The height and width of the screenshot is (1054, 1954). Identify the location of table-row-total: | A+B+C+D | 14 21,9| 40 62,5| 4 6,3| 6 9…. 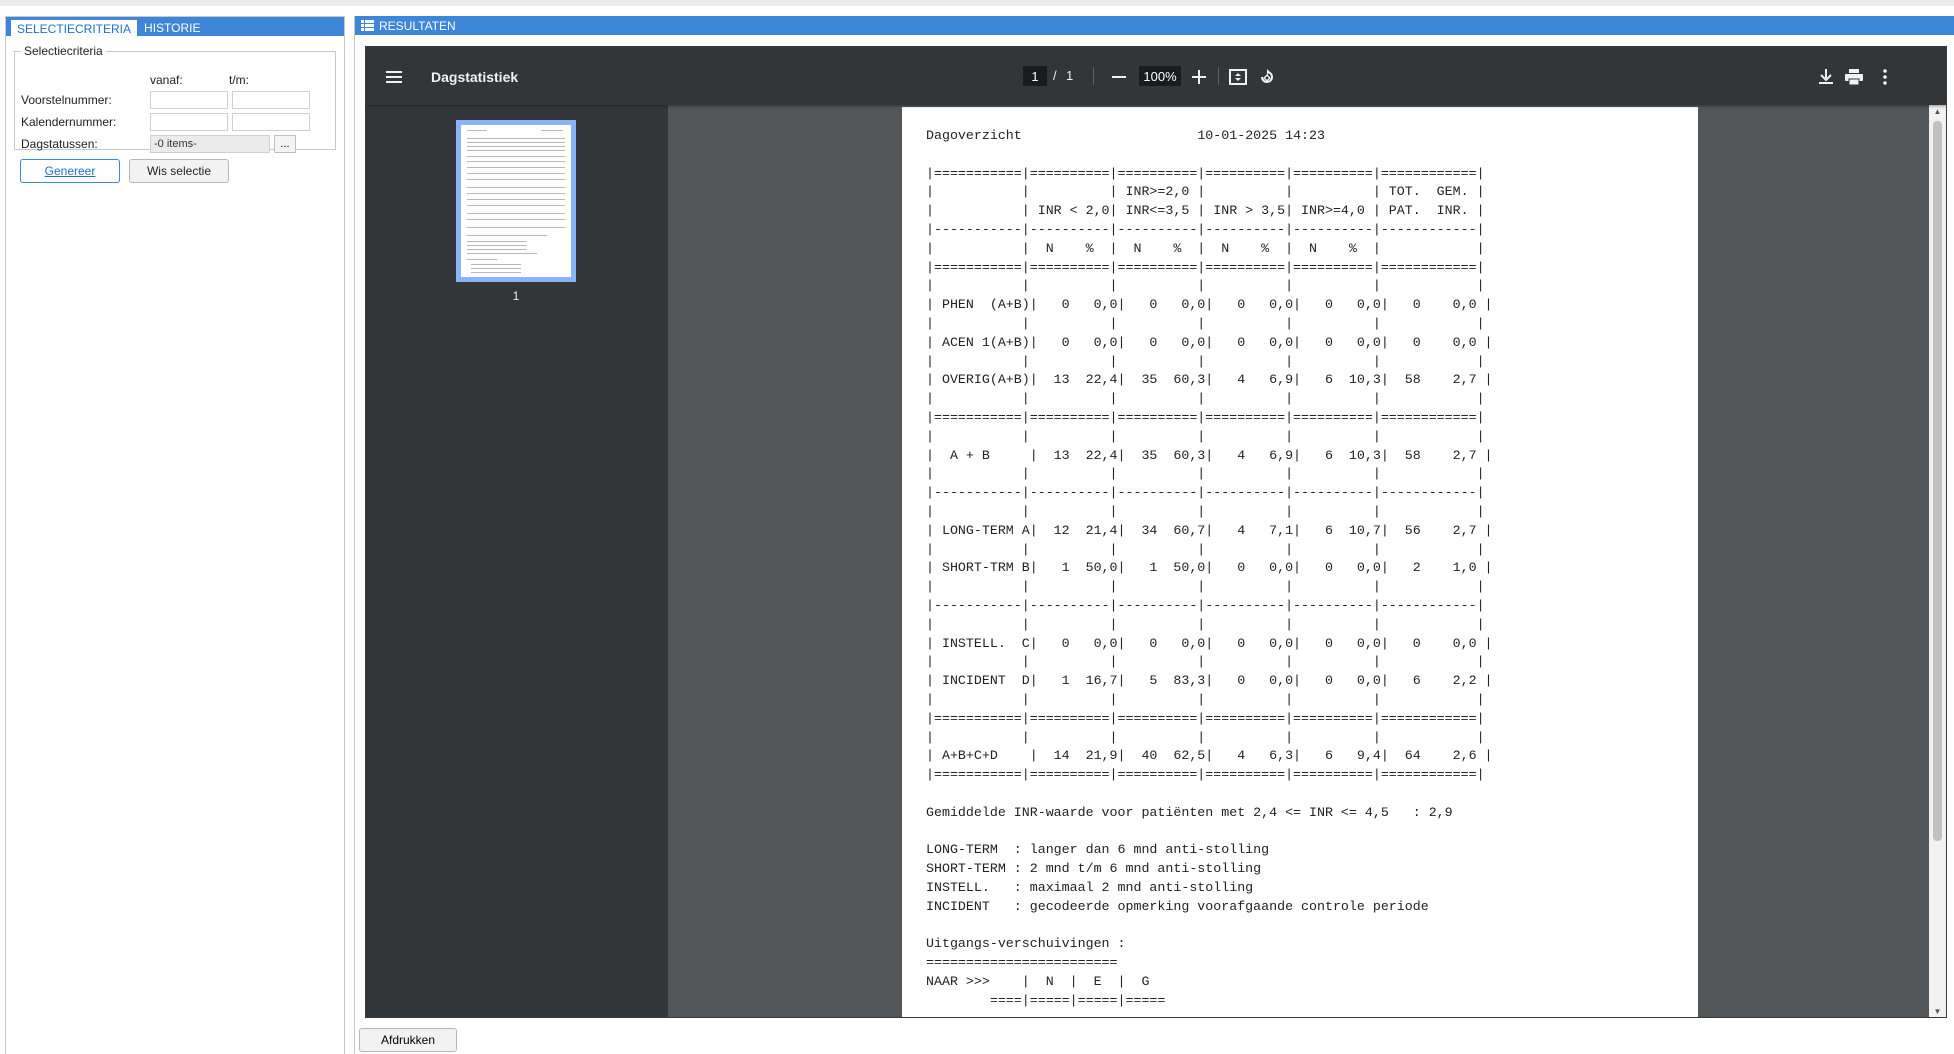
(1209, 756).